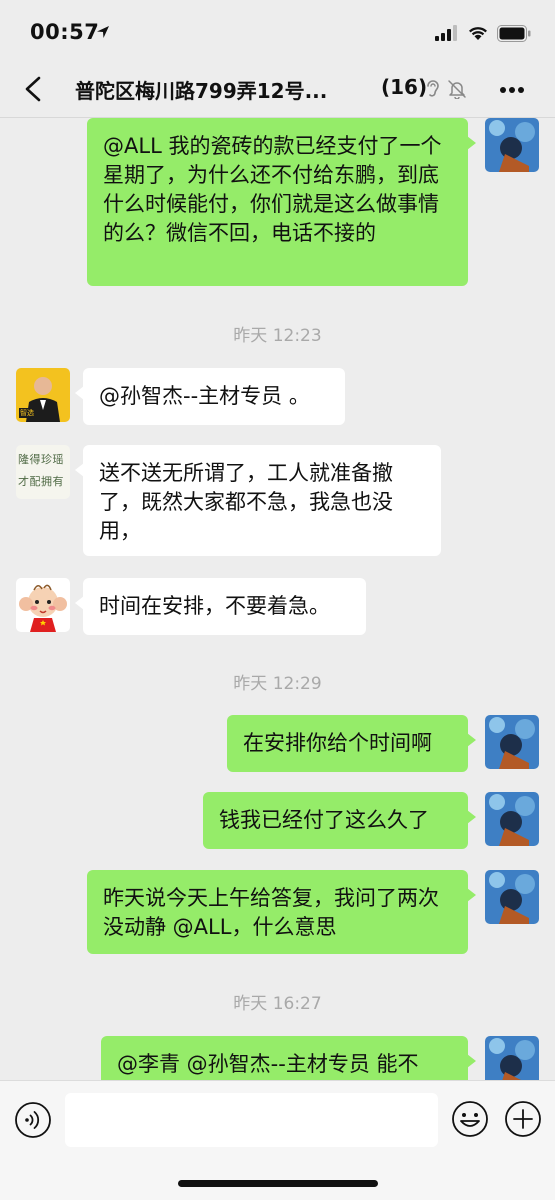  Describe the element at coordinates (43, 605) in the screenshot. I see `avatar-cartoon` at that location.